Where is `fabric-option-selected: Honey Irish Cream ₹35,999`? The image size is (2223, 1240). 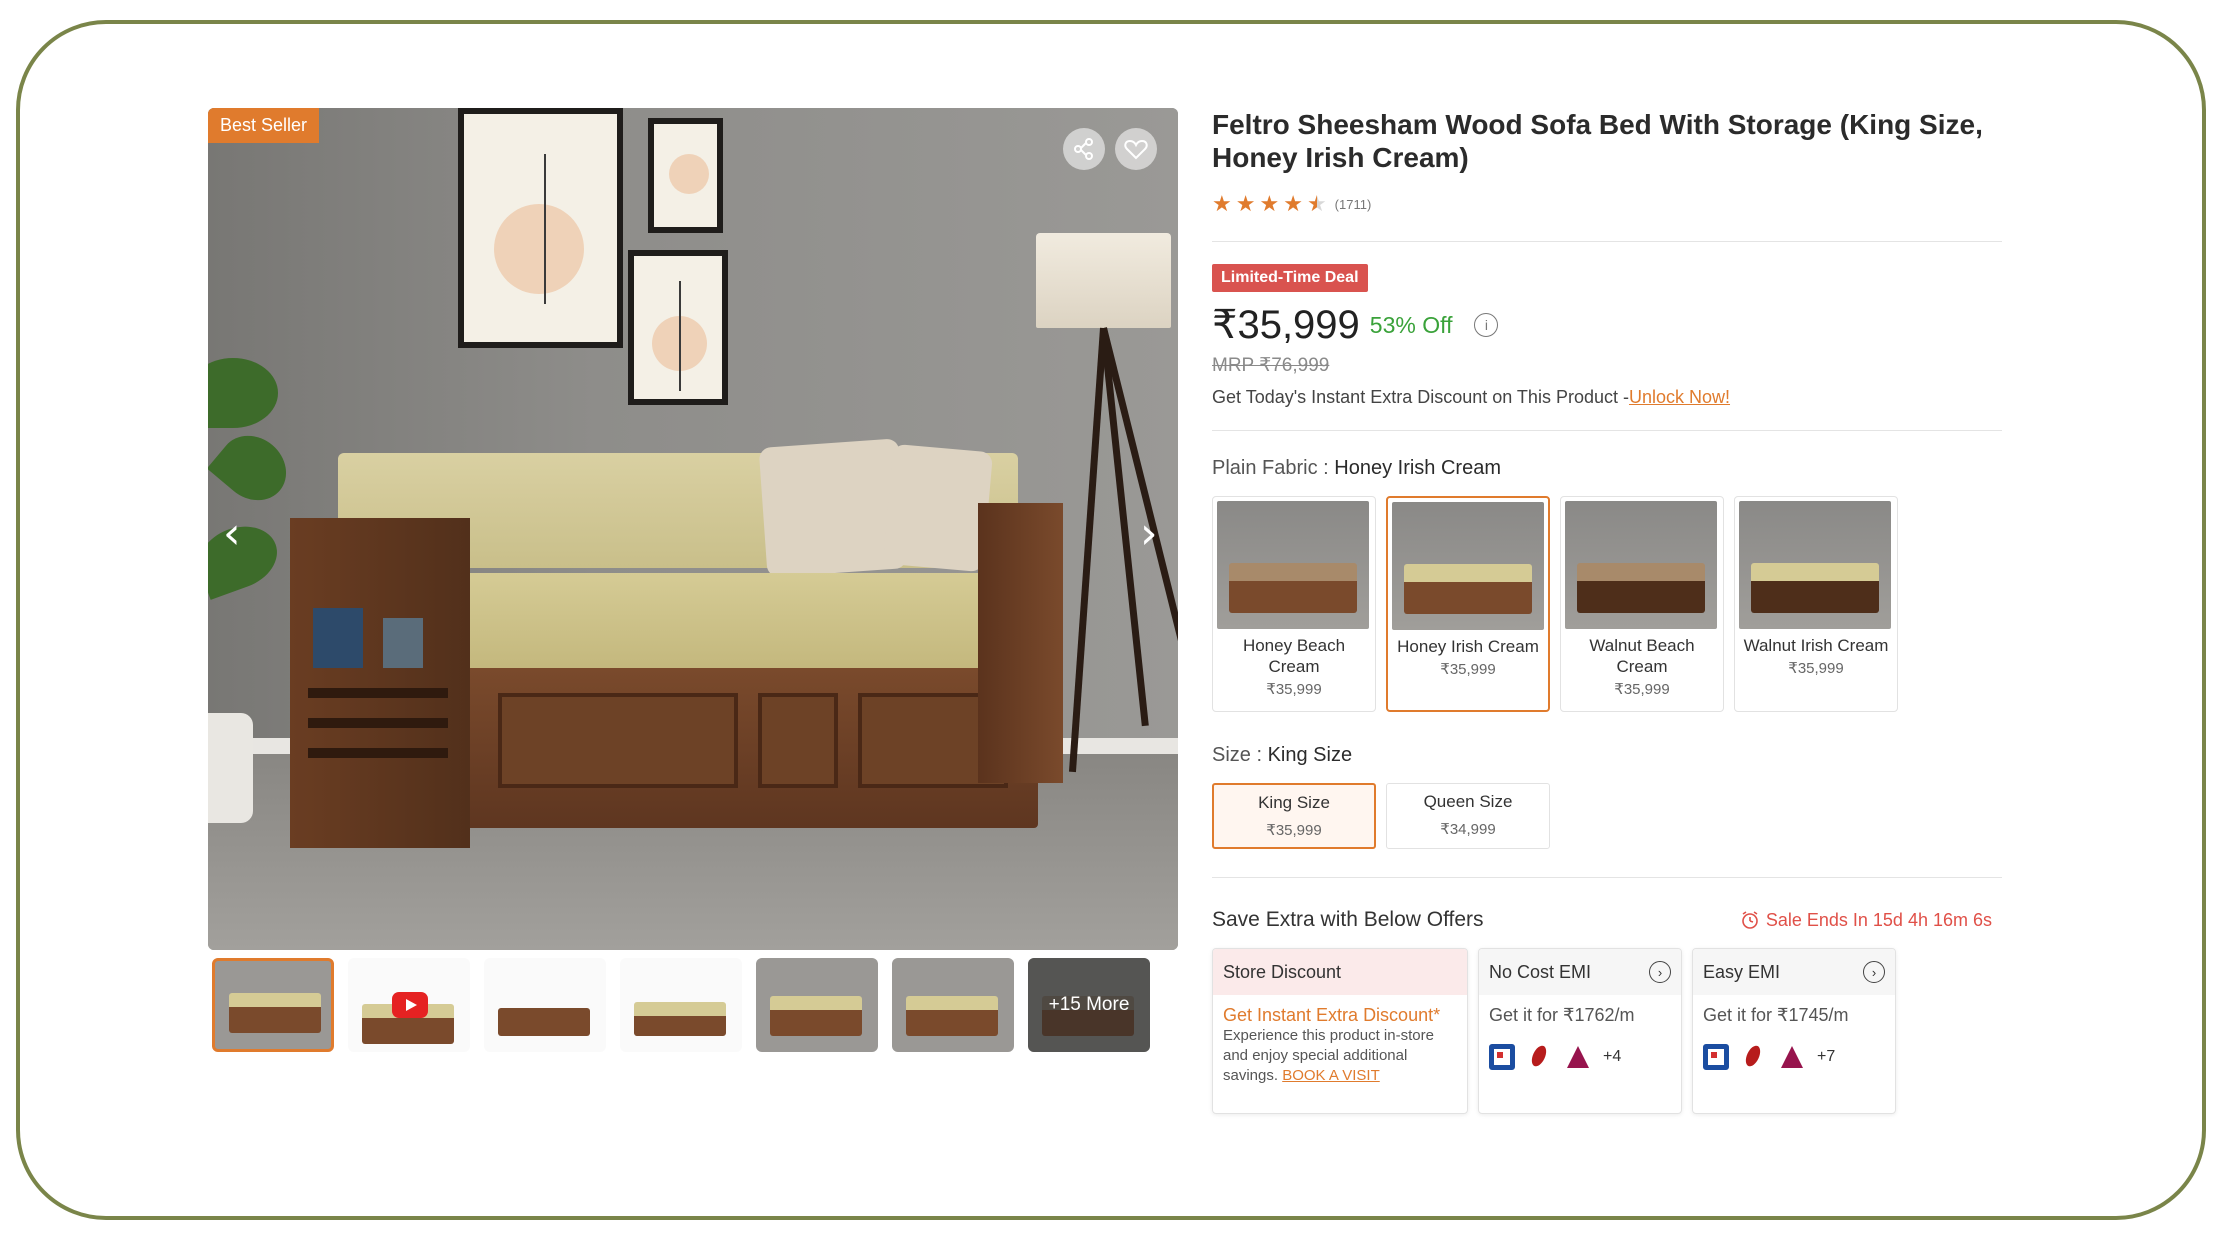 fabric-option-selected: Honey Irish Cream ₹35,999 is located at coordinates (1468, 604).